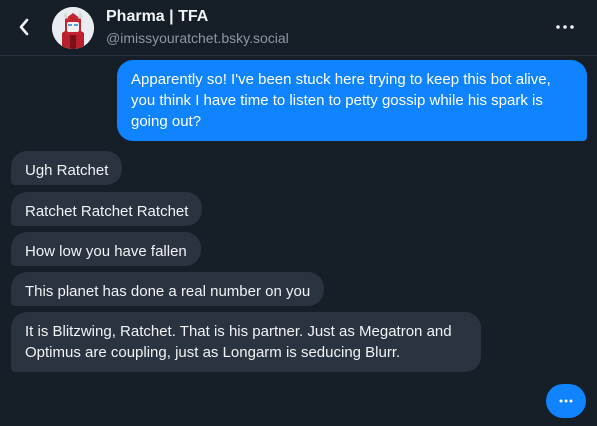 The image size is (597, 426). What do you see at coordinates (197, 38) in the screenshot?
I see `conversation-handle: @imissyouratchet.bsky.social` at bounding box center [197, 38].